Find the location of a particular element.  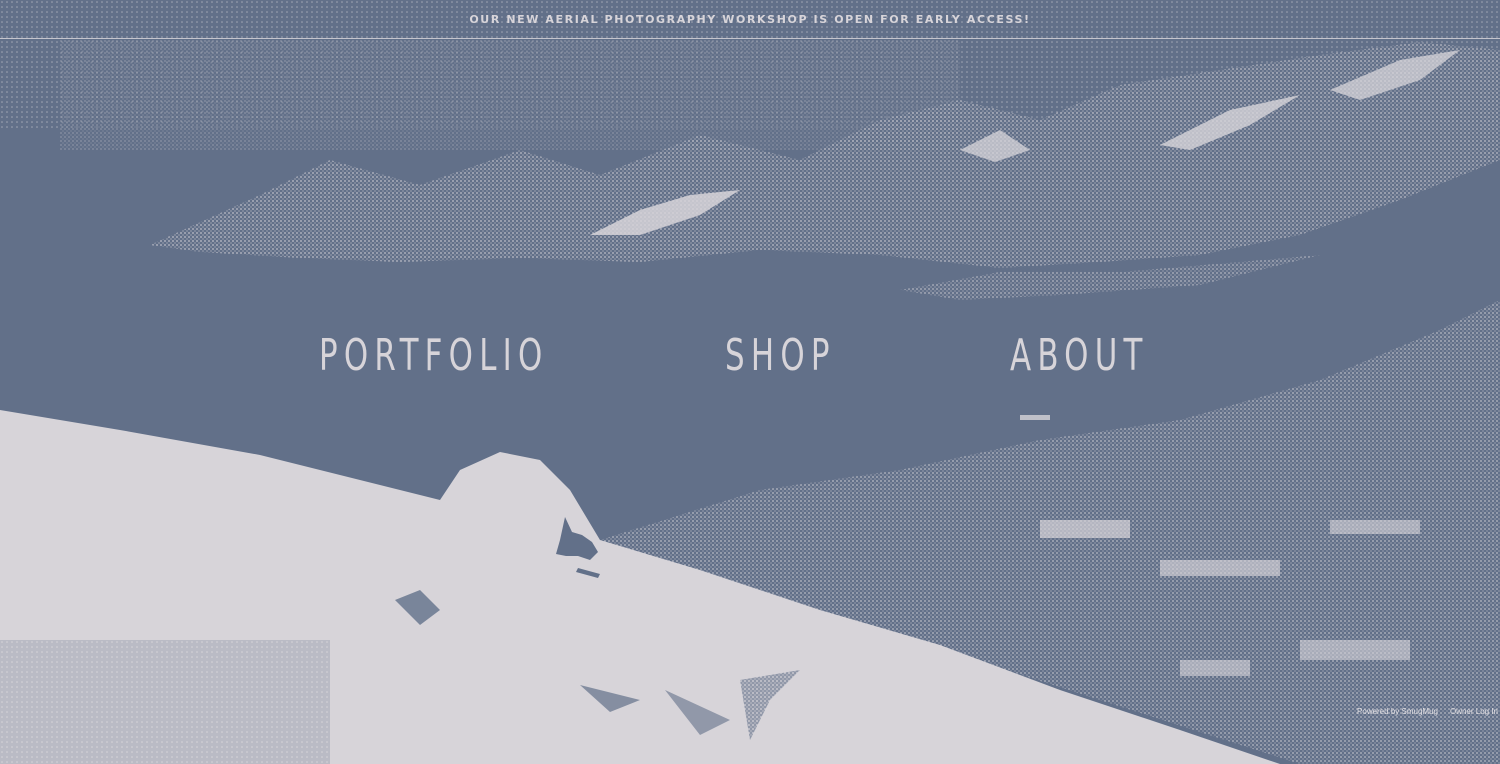

main-nav: PORTFOLIO SHOP ABOUT is located at coordinates (750, 356).